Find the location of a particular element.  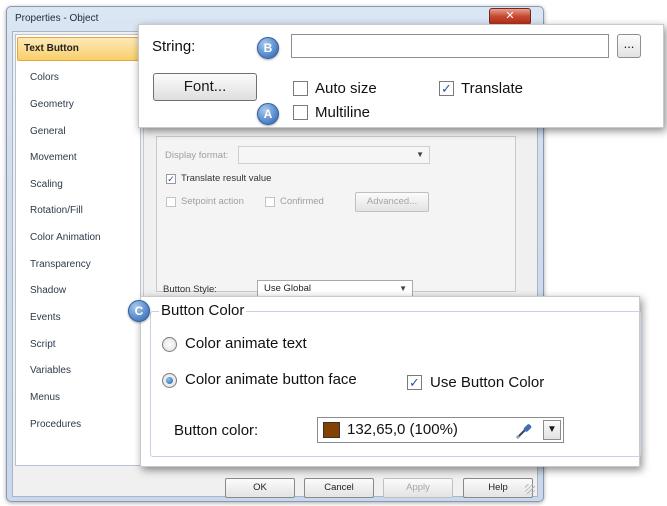

sidebar-item-variables: Variables is located at coordinates (78, 371).